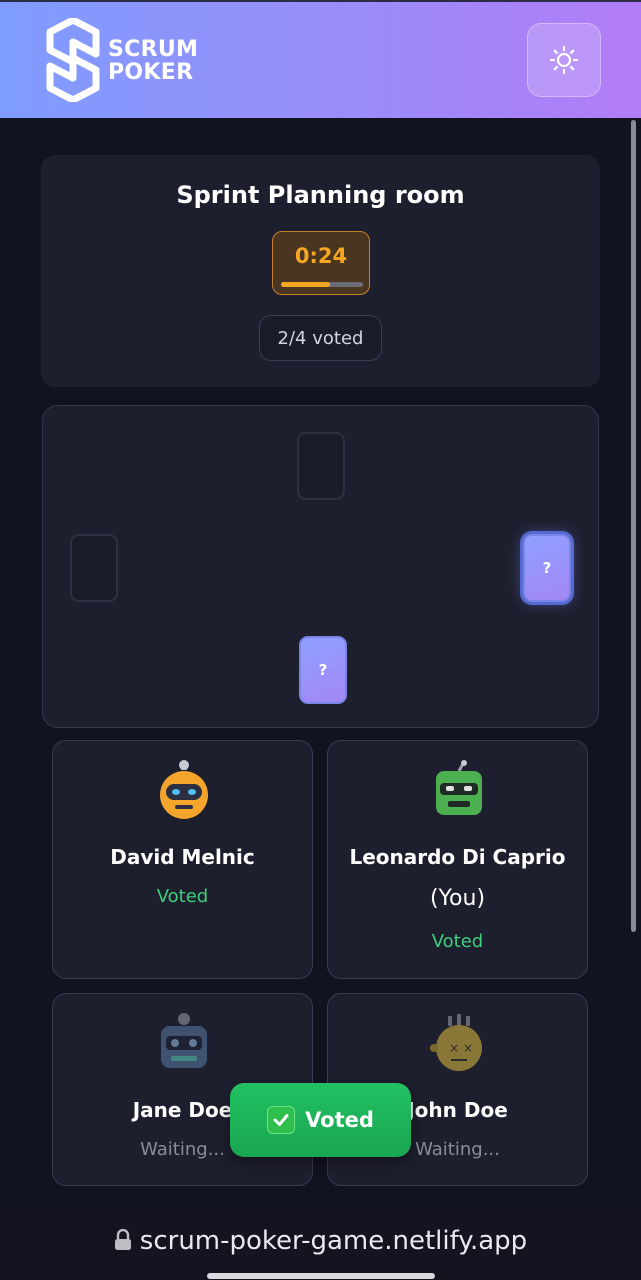  I want to click on current-user-label: (You), so click(457, 898).